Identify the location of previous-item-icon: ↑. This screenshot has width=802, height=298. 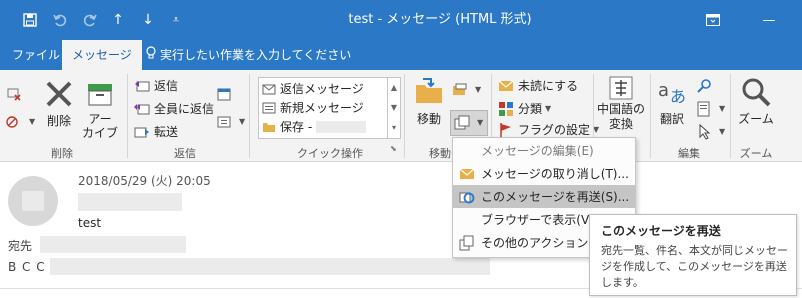
(118, 20).